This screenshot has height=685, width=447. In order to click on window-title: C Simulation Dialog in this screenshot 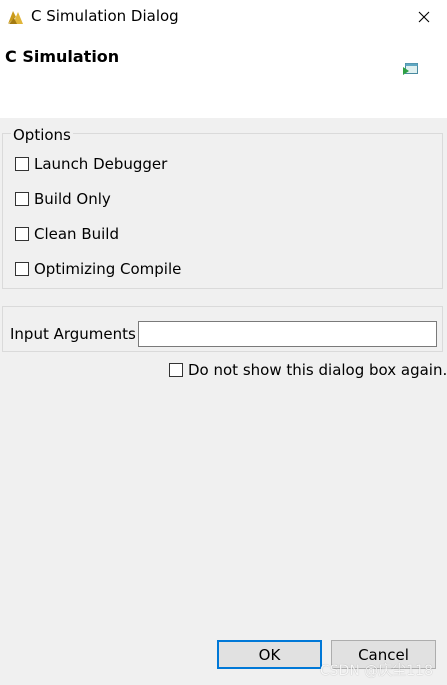, I will do `click(105, 16)`.